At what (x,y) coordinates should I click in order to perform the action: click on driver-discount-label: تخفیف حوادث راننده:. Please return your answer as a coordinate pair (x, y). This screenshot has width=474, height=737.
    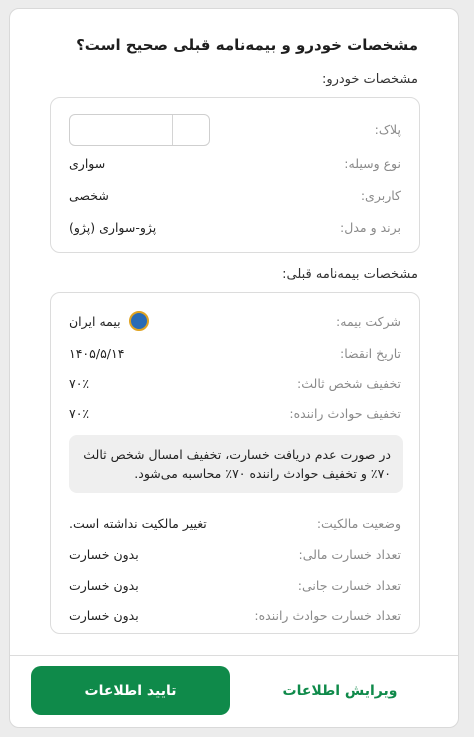
    Looking at the image, I should click on (345, 413).